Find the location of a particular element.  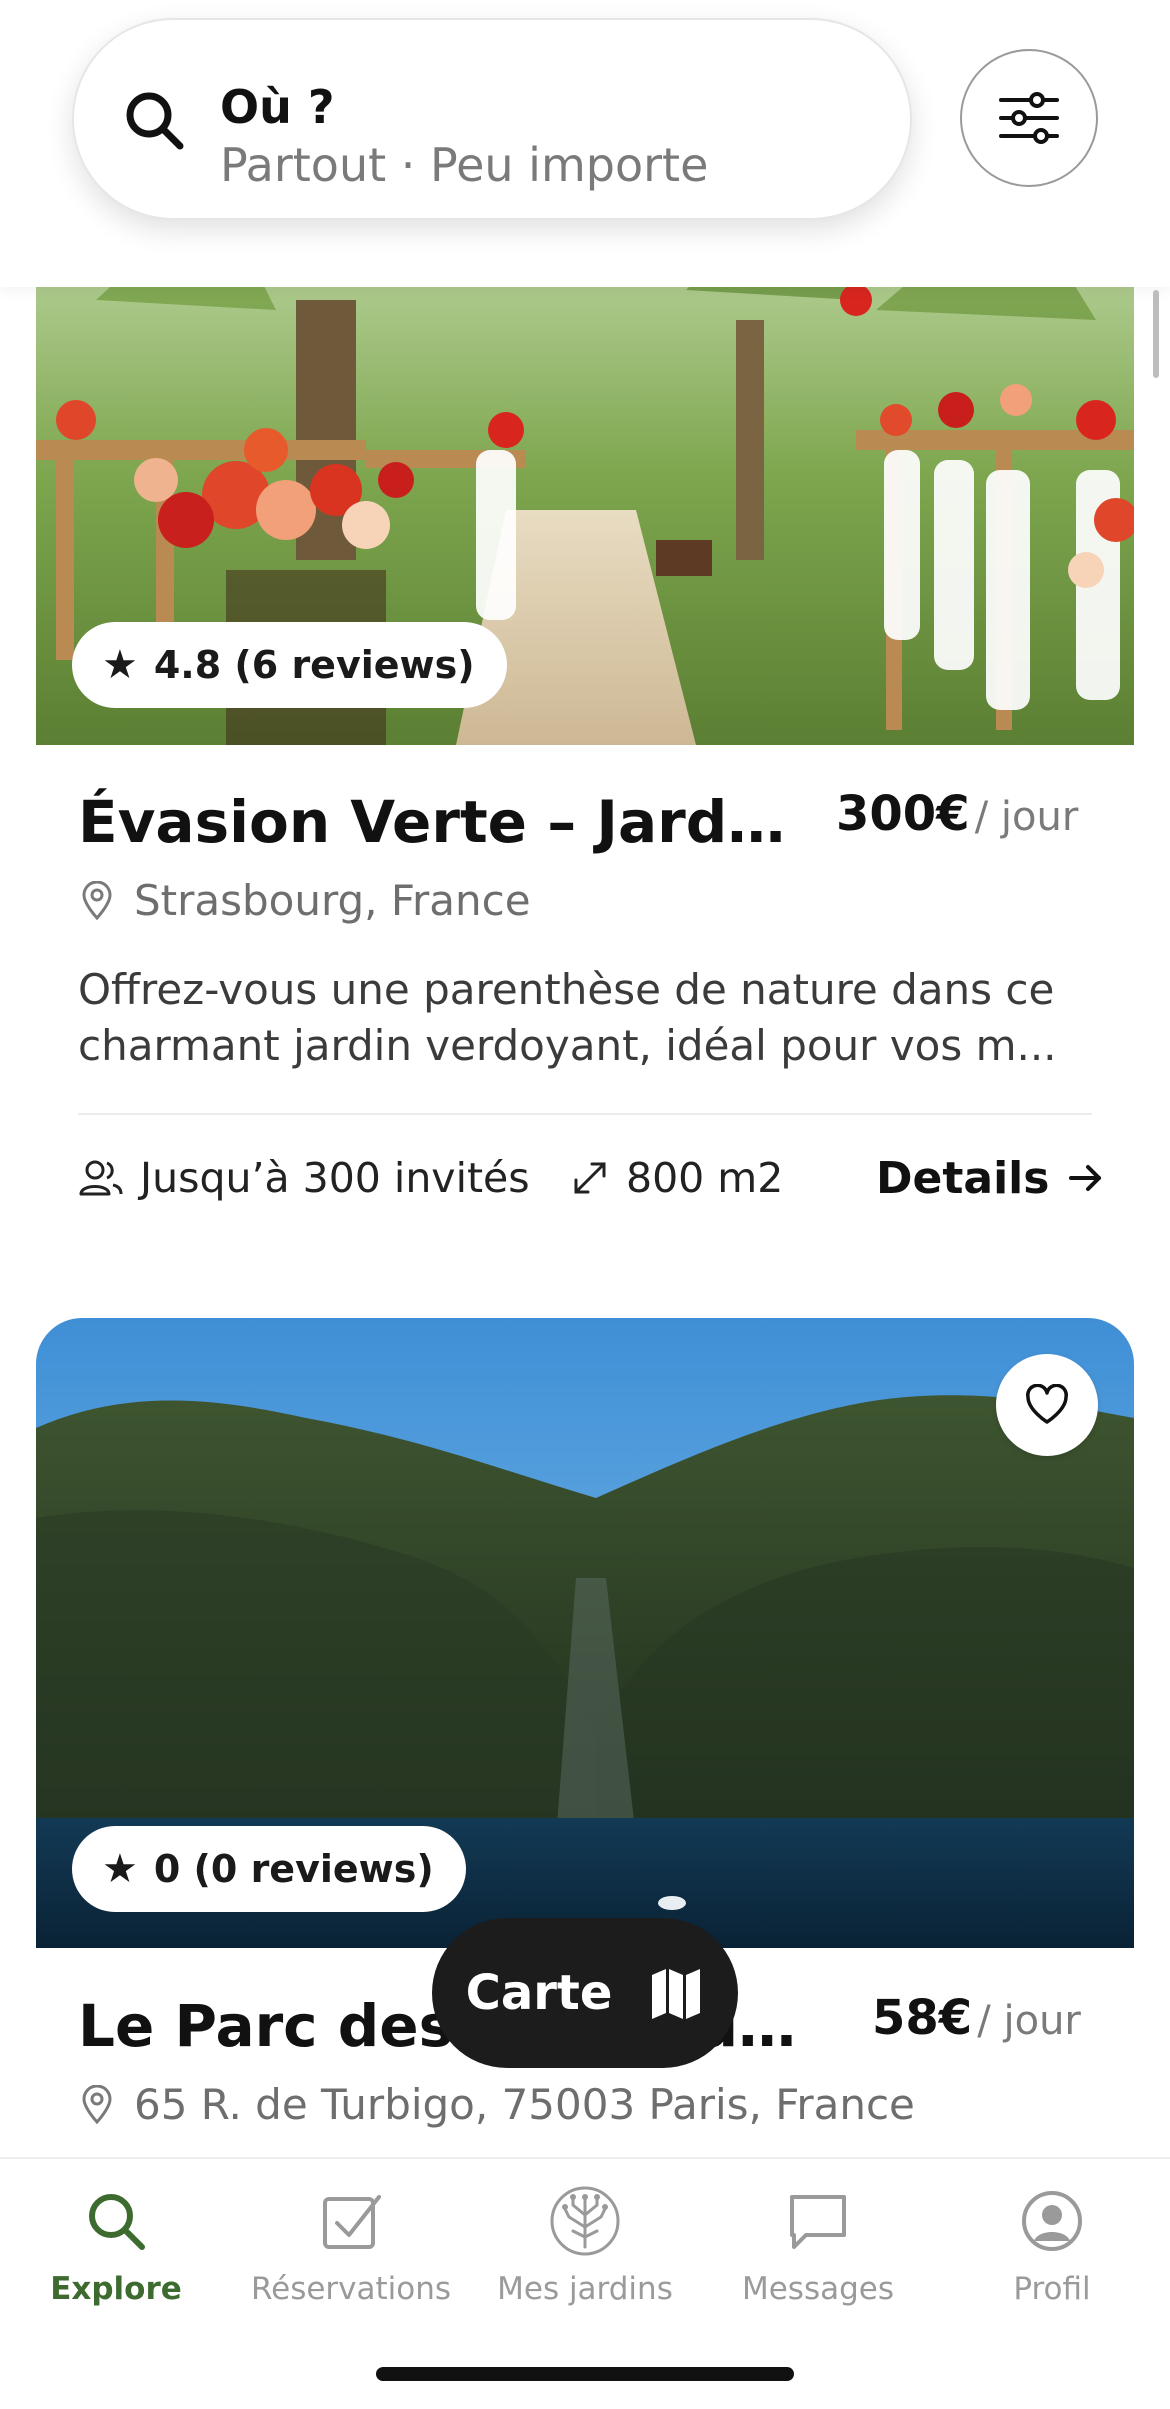

search-bar: Où ? Partout · Peu importe is located at coordinates (492, 119).